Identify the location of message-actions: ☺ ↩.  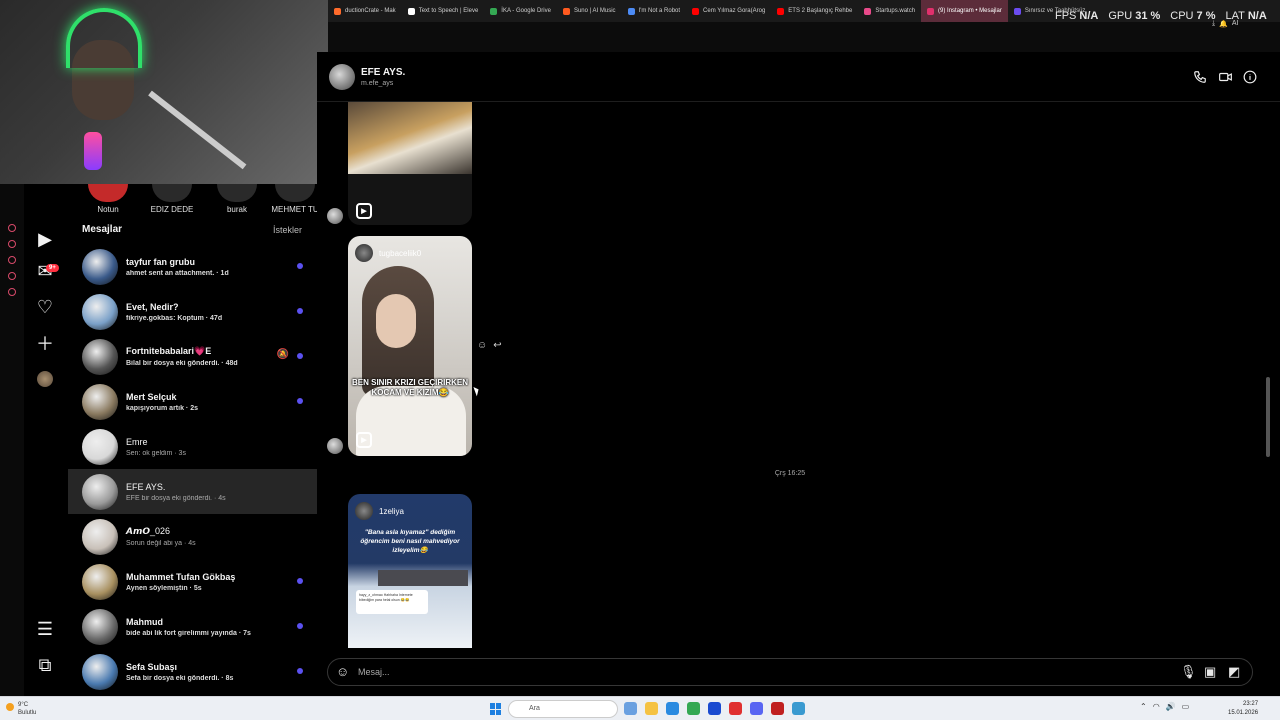
(489, 345).